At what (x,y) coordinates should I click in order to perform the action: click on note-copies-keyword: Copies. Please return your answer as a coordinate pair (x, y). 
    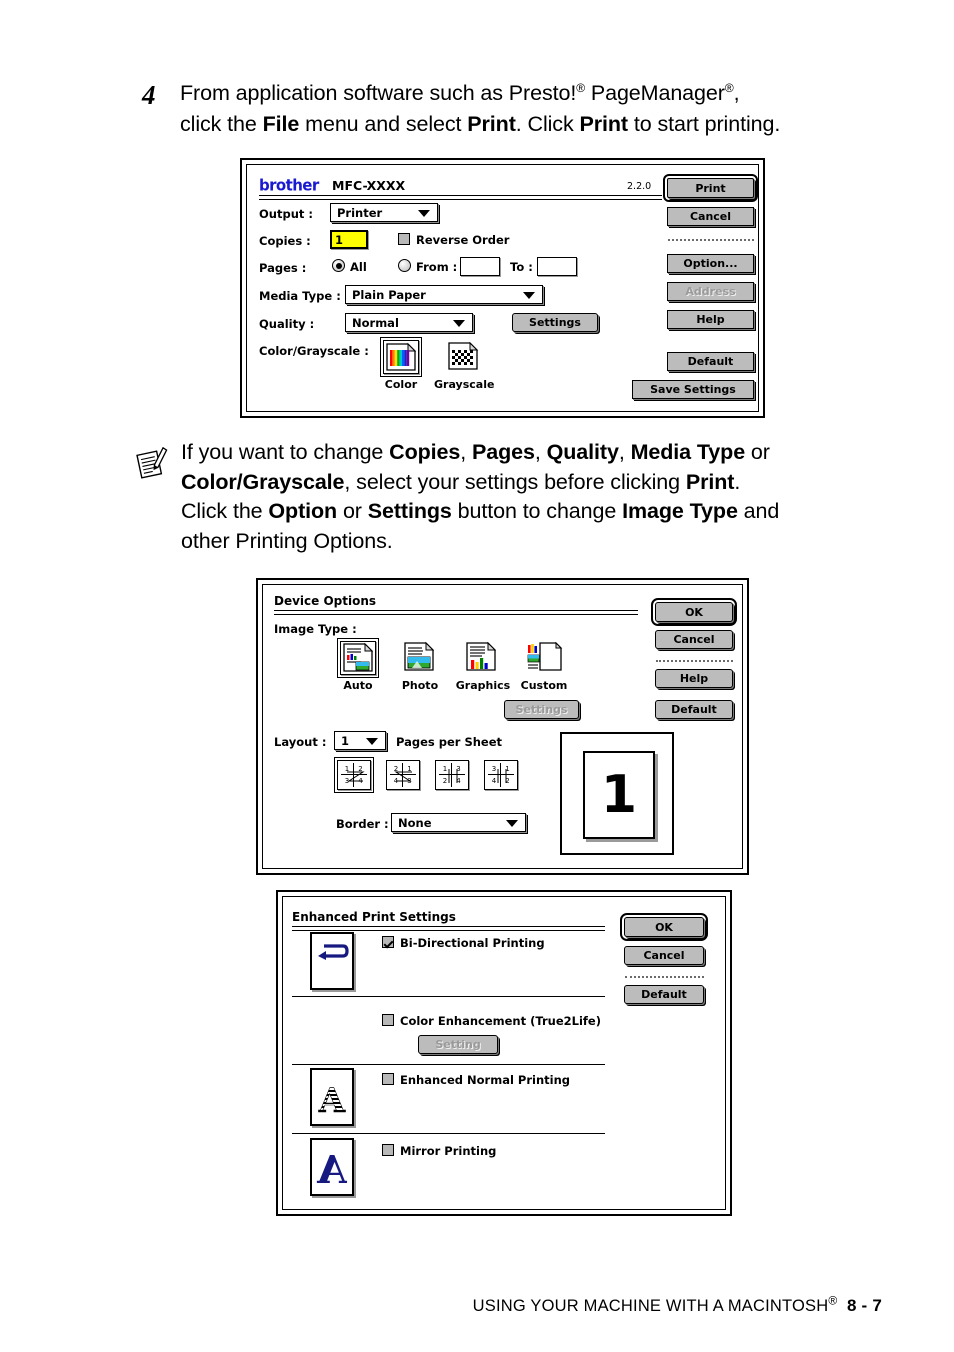
    Looking at the image, I should click on (425, 452).